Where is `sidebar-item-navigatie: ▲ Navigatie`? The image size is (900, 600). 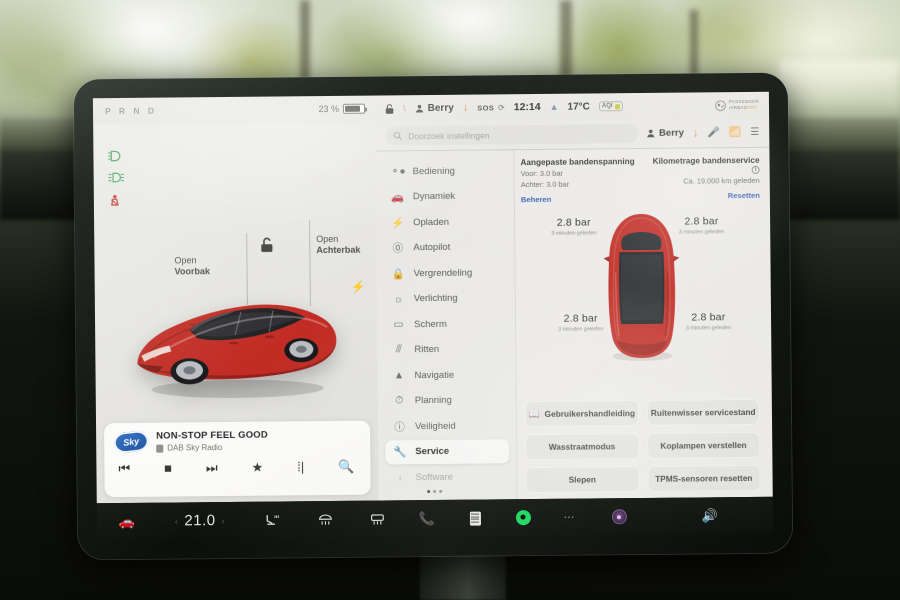 sidebar-item-navigatie: ▲ Navigatie is located at coordinates (446, 375).